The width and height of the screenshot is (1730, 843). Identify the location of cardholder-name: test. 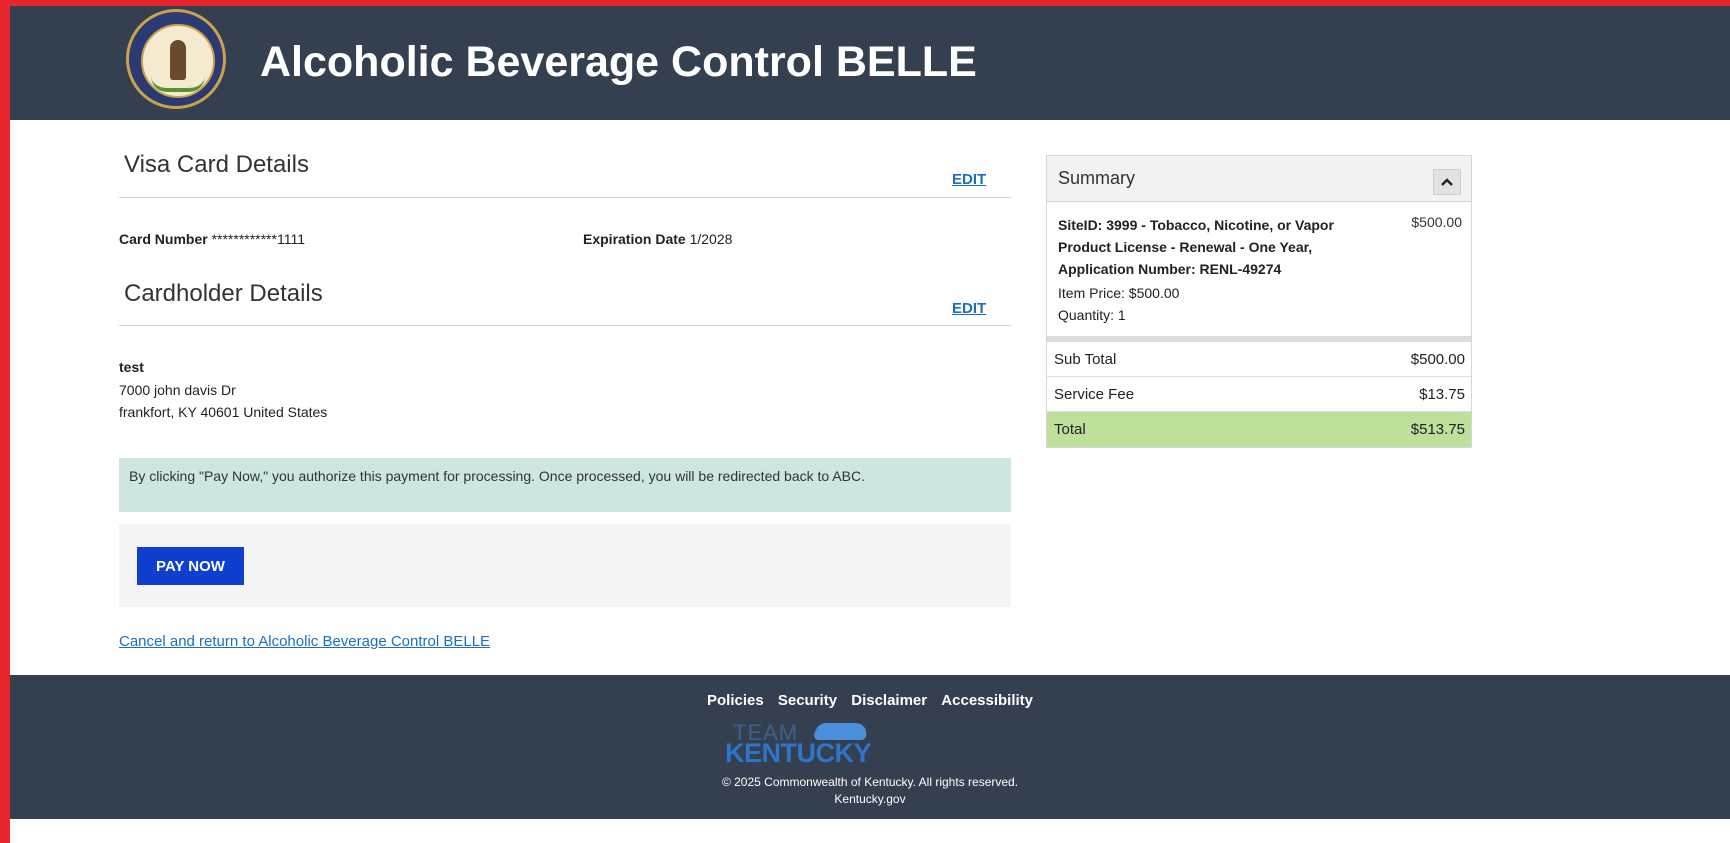
(131, 367).